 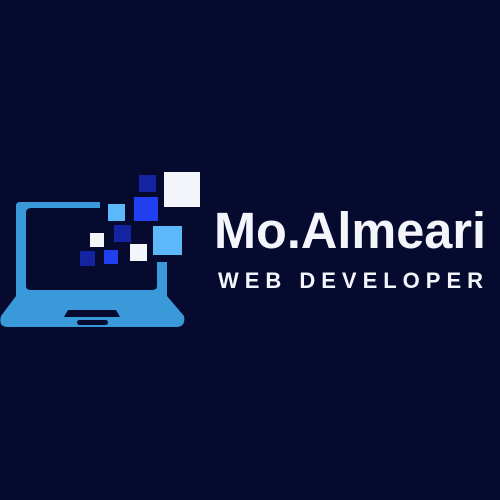 What do you see at coordinates (350, 230) in the screenshot?
I see `logo-name: Mo.Almeari` at bounding box center [350, 230].